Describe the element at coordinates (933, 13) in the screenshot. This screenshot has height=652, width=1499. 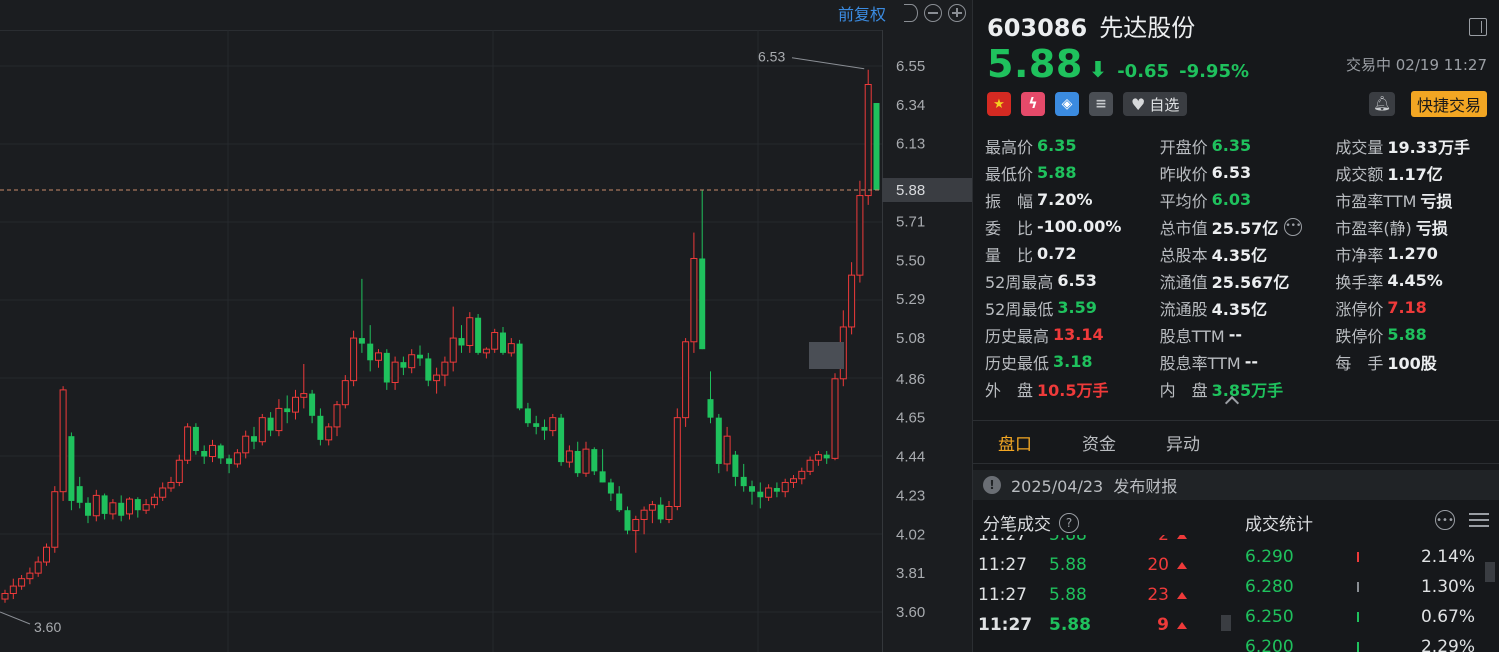
I see `zoom-out-icon` at that location.